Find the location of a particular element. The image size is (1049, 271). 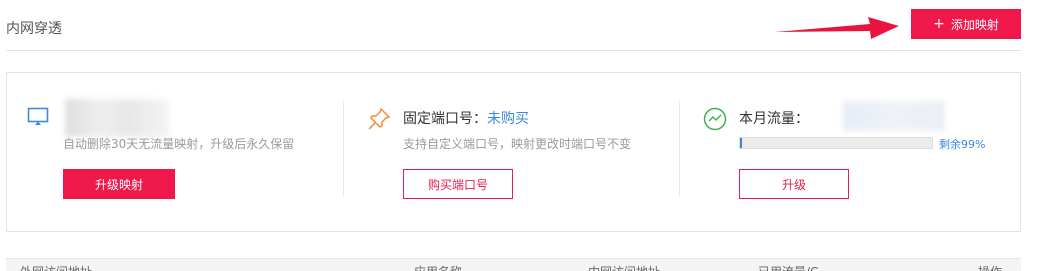

traffic-progress-fill is located at coordinates (741, 143).